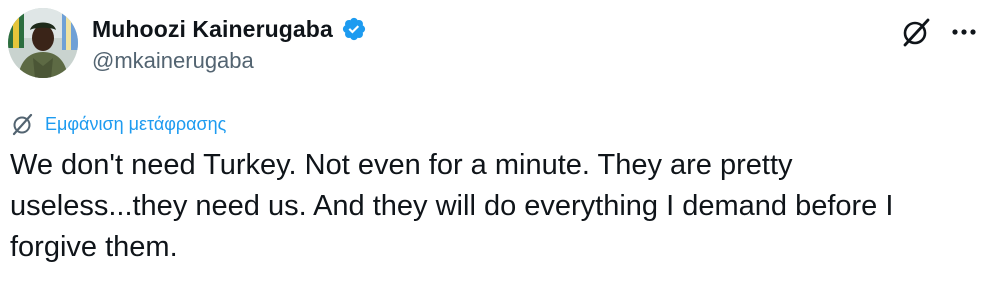 This screenshot has height=281, width=989. I want to click on avatar, so click(43, 43).